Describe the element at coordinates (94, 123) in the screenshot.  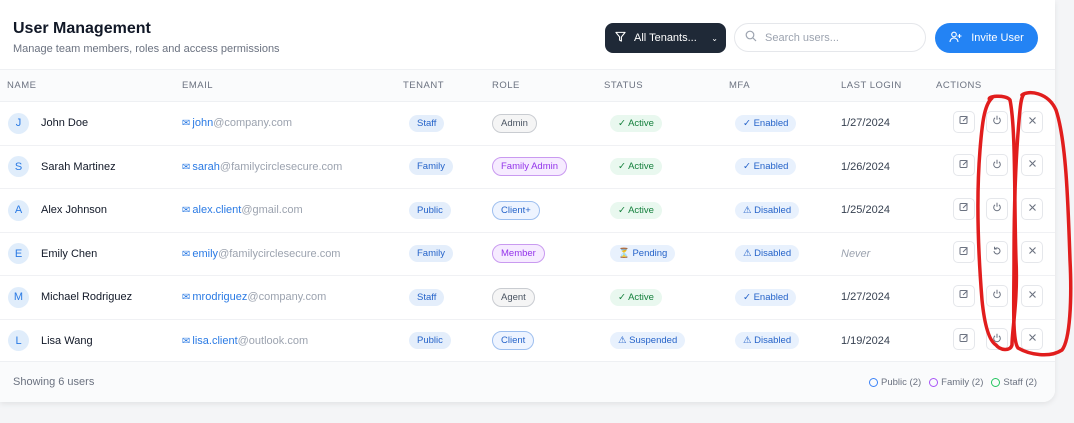
I see `name-wrap: J John Doe` at that location.